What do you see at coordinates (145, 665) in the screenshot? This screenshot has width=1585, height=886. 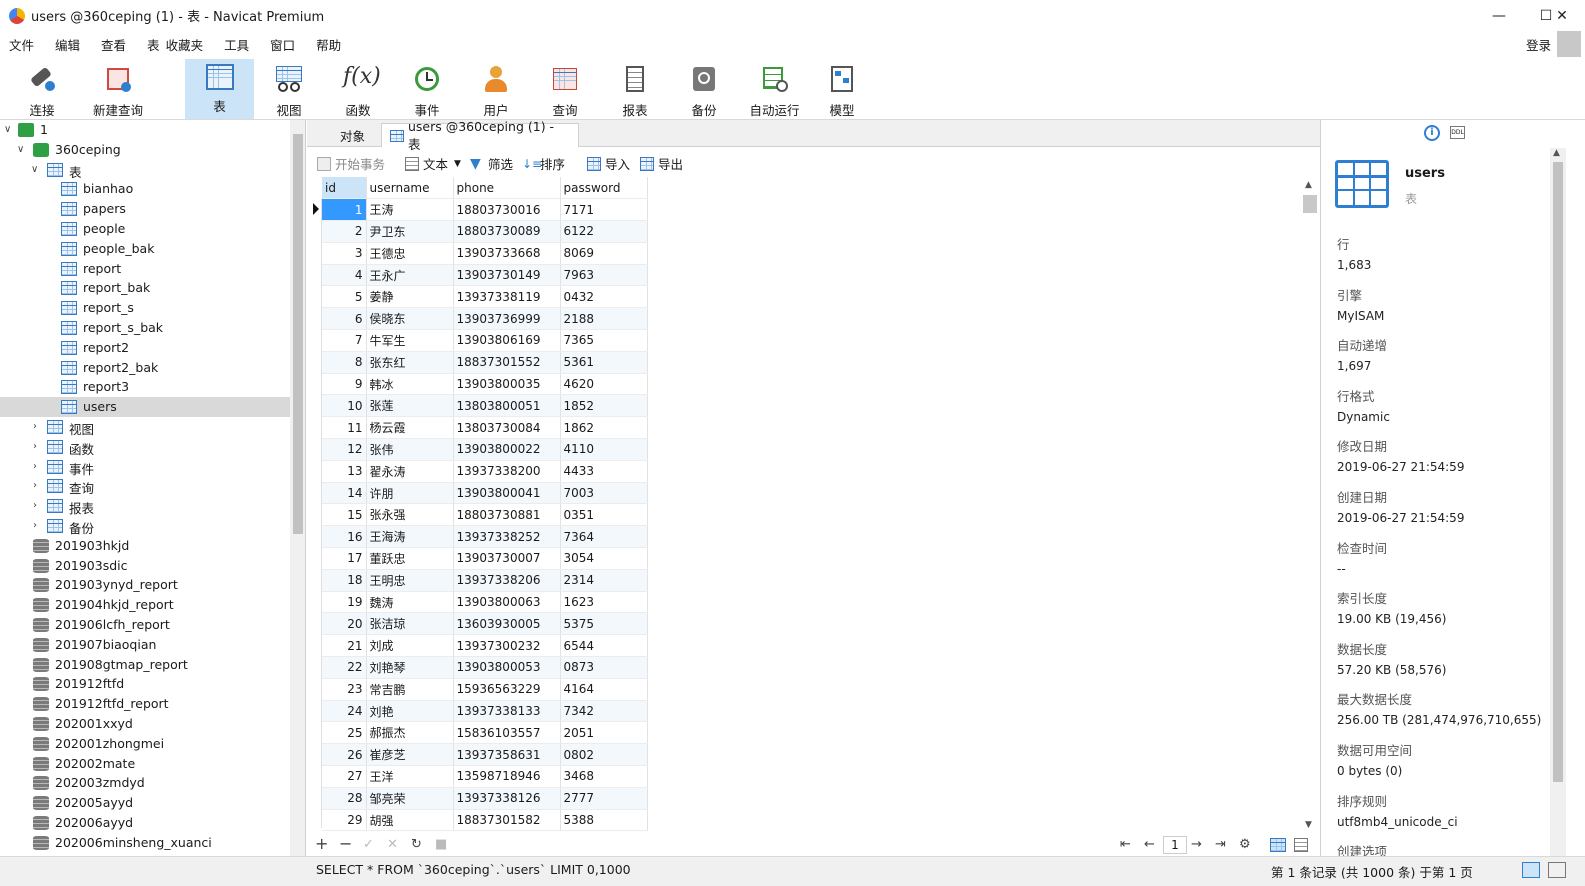 I see `tree-database: 201908gtmap_report` at bounding box center [145, 665].